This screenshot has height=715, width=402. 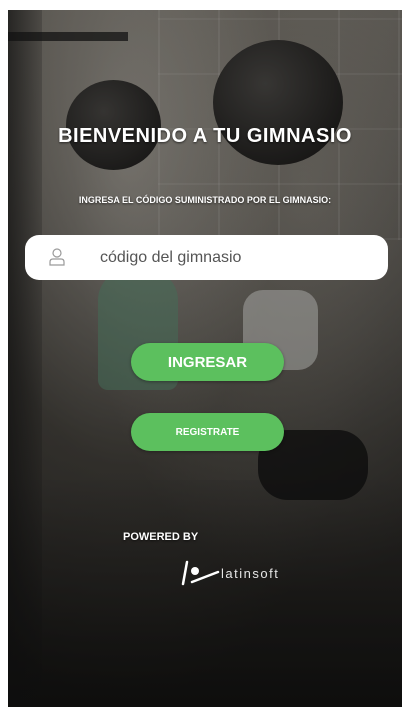 I want to click on welcome-title: BIENVENIDO A TU GIMNASIO, so click(x=205, y=136).